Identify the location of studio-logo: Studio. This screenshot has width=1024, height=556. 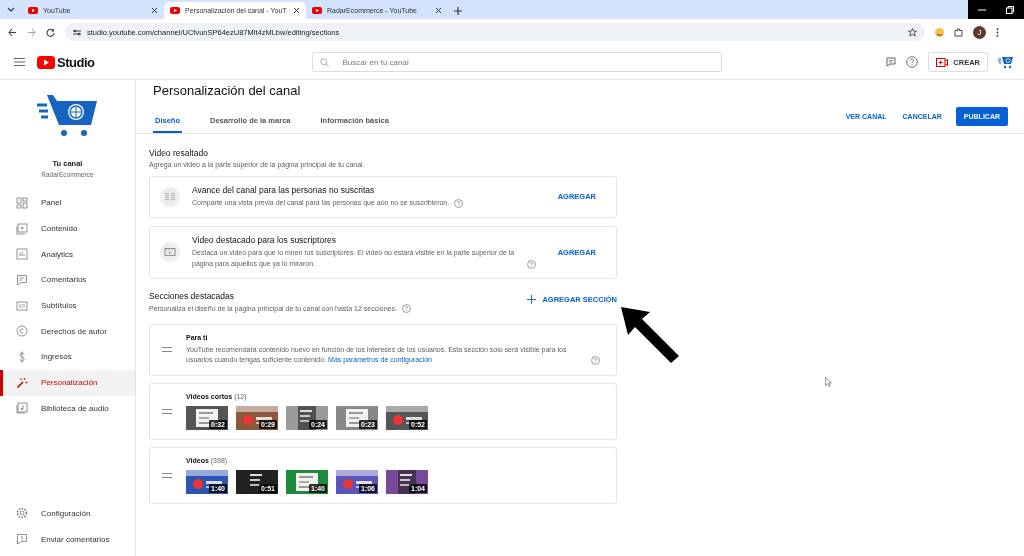
(66, 62).